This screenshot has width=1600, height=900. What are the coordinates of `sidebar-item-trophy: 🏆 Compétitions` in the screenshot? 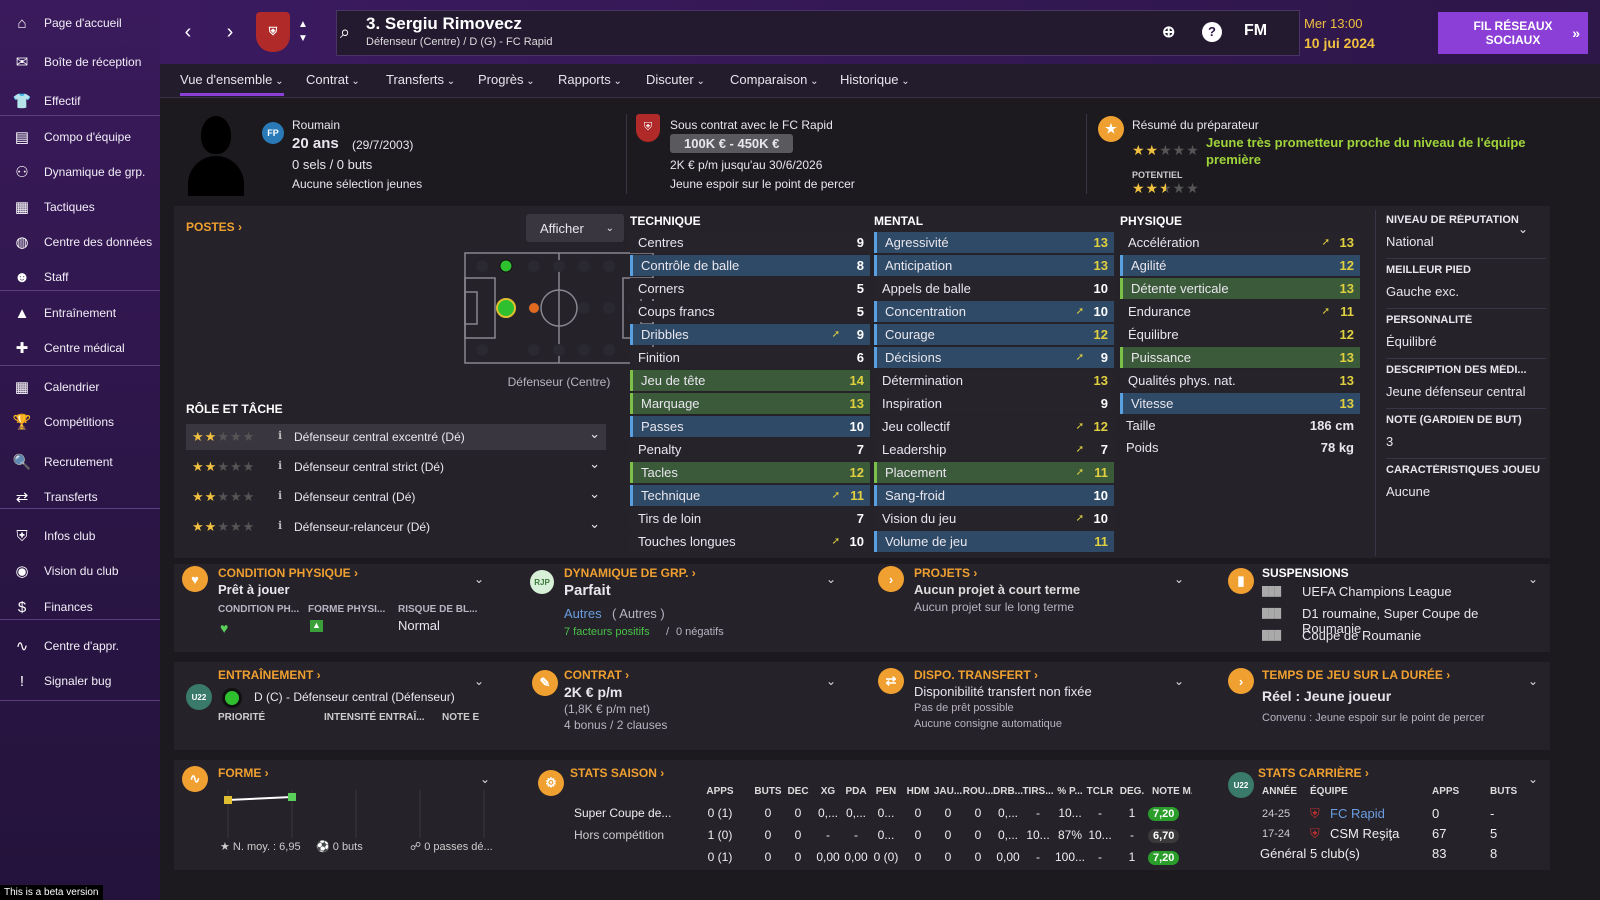 It's located at (80, 422).